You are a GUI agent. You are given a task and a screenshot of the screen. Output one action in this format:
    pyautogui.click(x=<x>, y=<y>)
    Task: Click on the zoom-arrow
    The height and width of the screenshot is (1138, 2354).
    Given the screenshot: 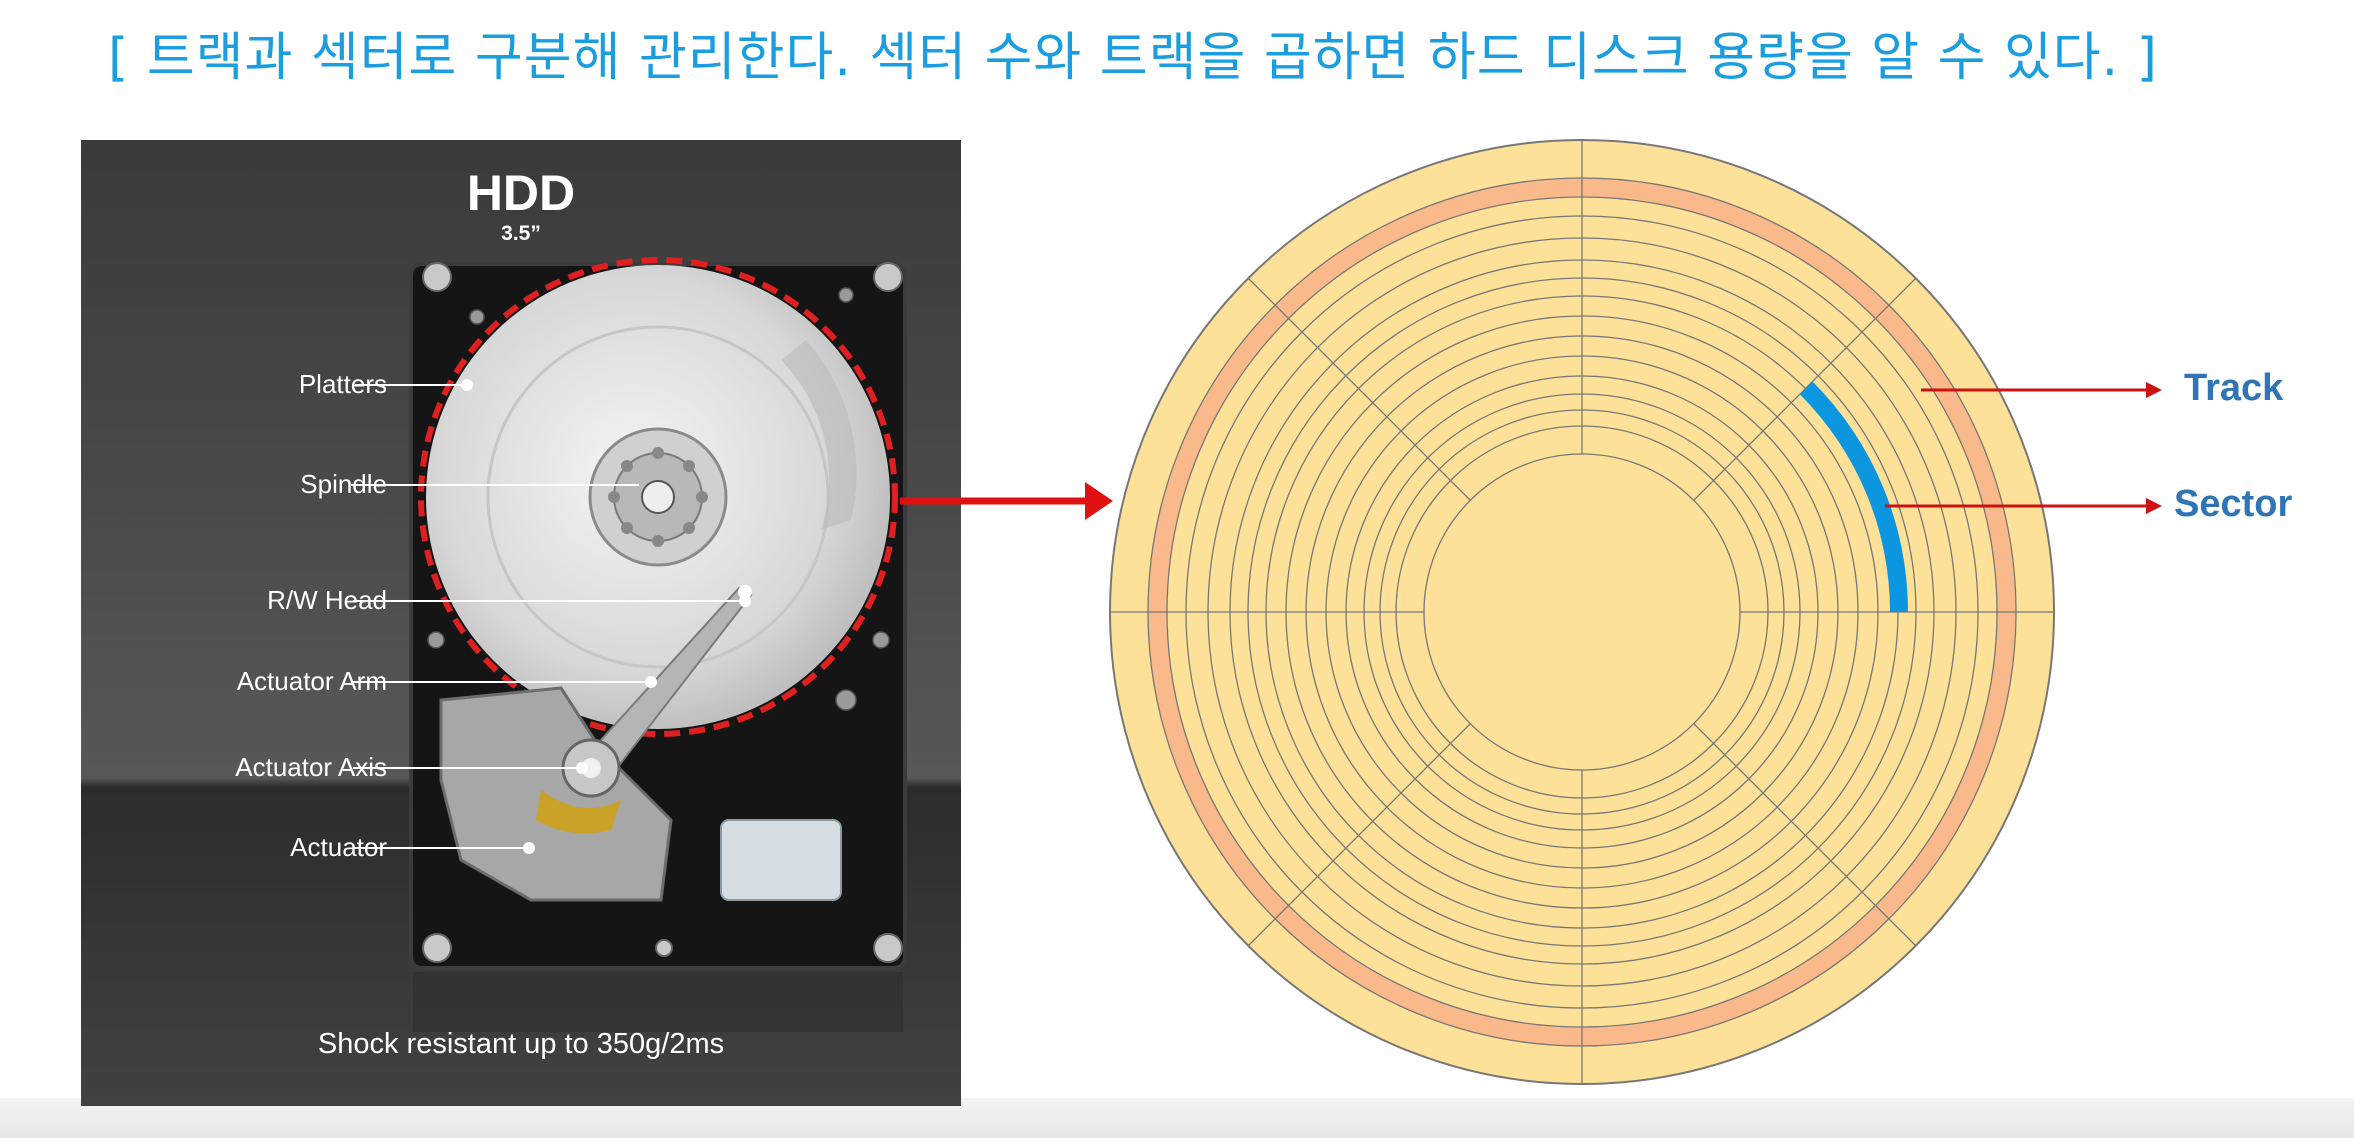 What is the action you would take?
    pyautogui.click(x=1006, y=501)
    